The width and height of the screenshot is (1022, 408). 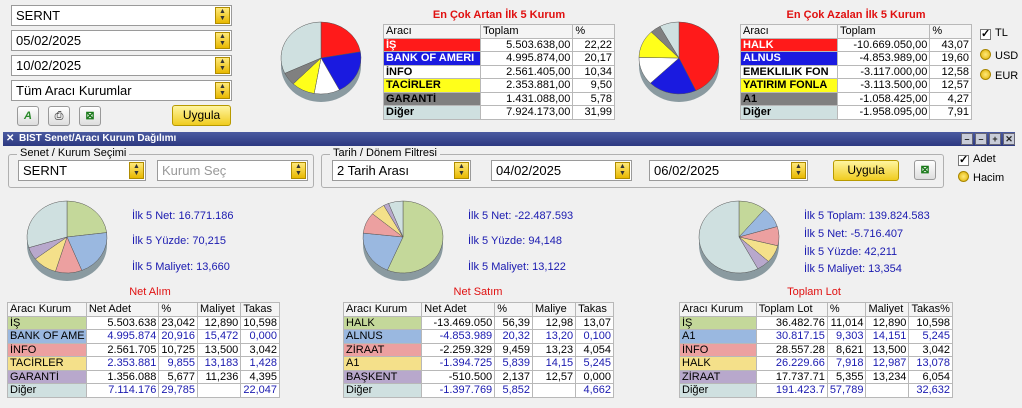 What do you see at coordinates (930, 336) in the screenshot?
I see `custody-value: 5,245` at bounding box center [930, 336].